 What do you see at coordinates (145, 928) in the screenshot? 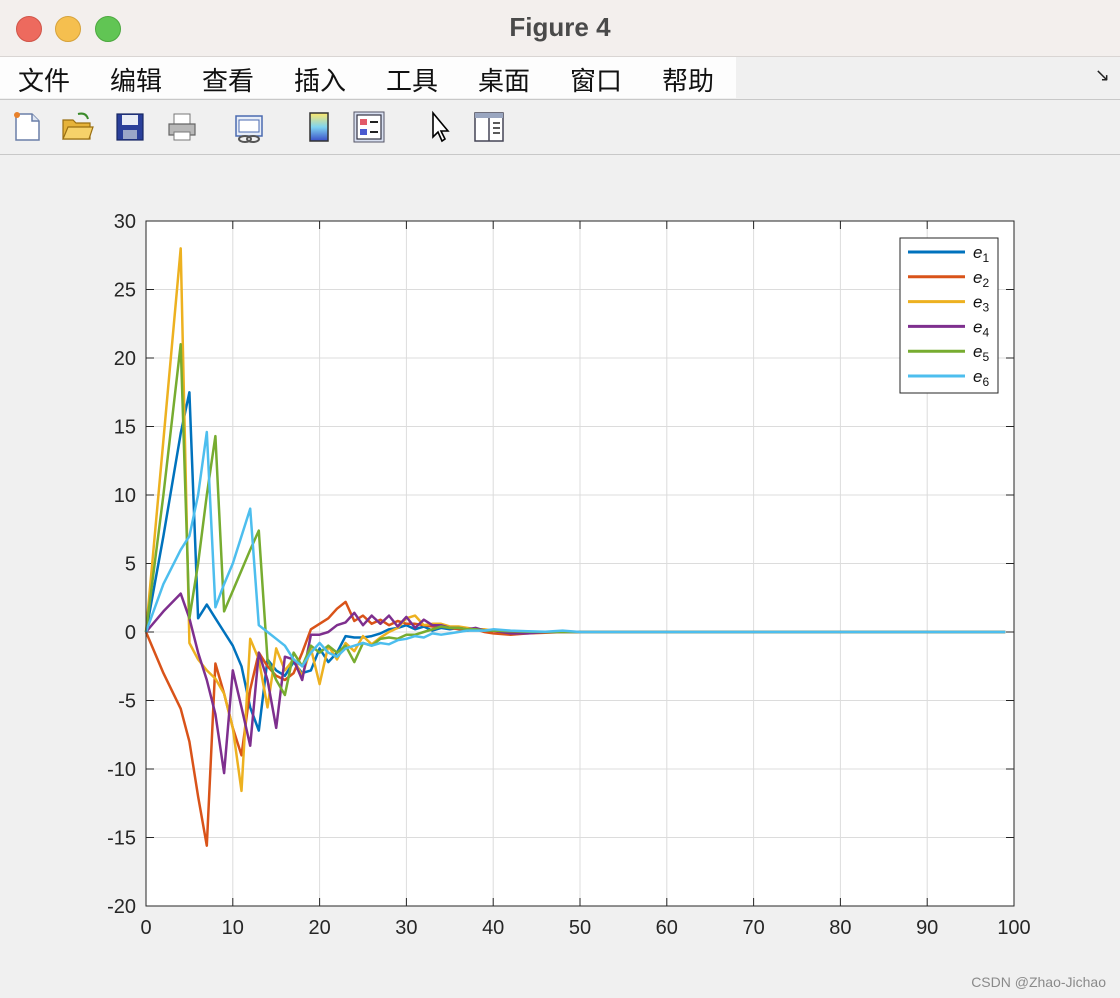
I see `x-tick-label: 0` at bounding box center [145, 928].